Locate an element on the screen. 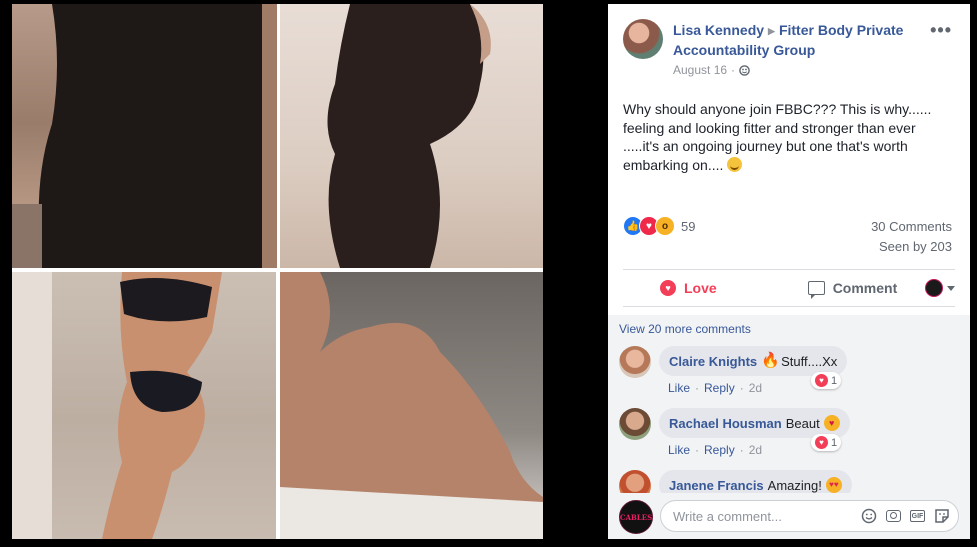  arm-silhouette is located at coordinates (411, 405).